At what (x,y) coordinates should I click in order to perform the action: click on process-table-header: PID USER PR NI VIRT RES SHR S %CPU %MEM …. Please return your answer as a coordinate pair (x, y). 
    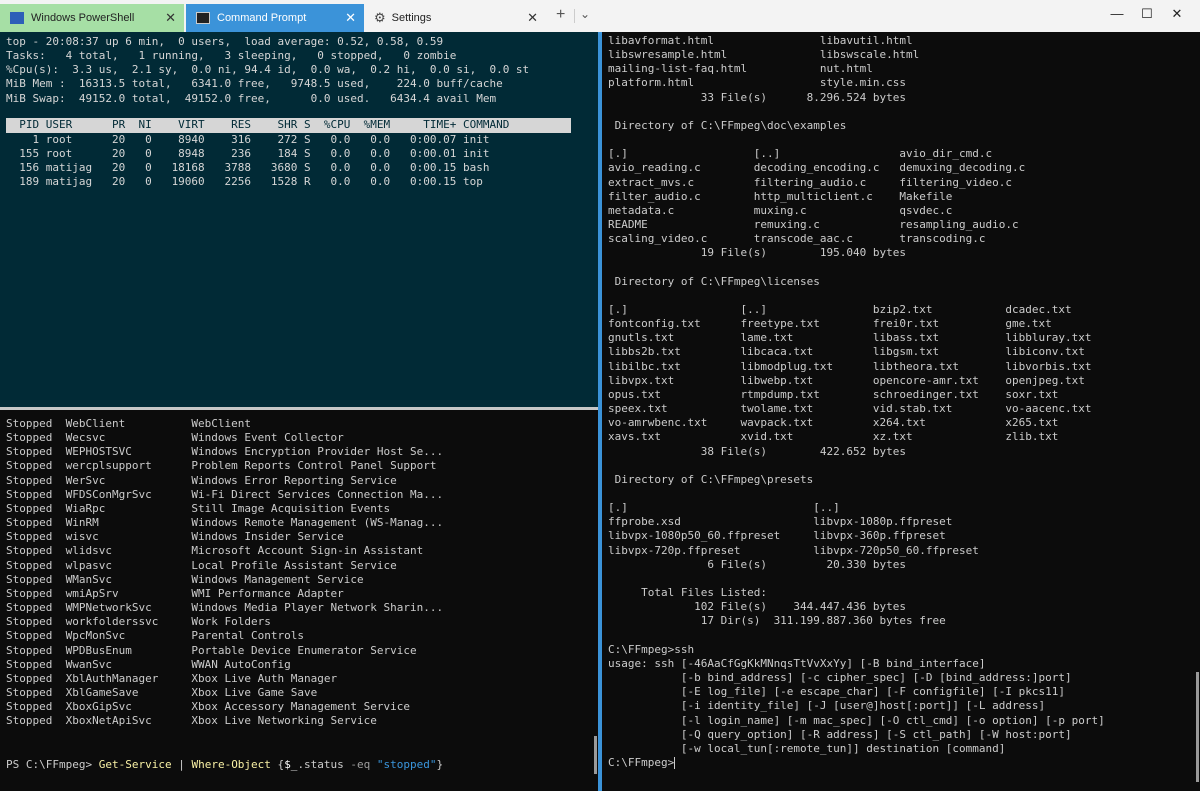
    Looking at the image, I should click on (288, 125).